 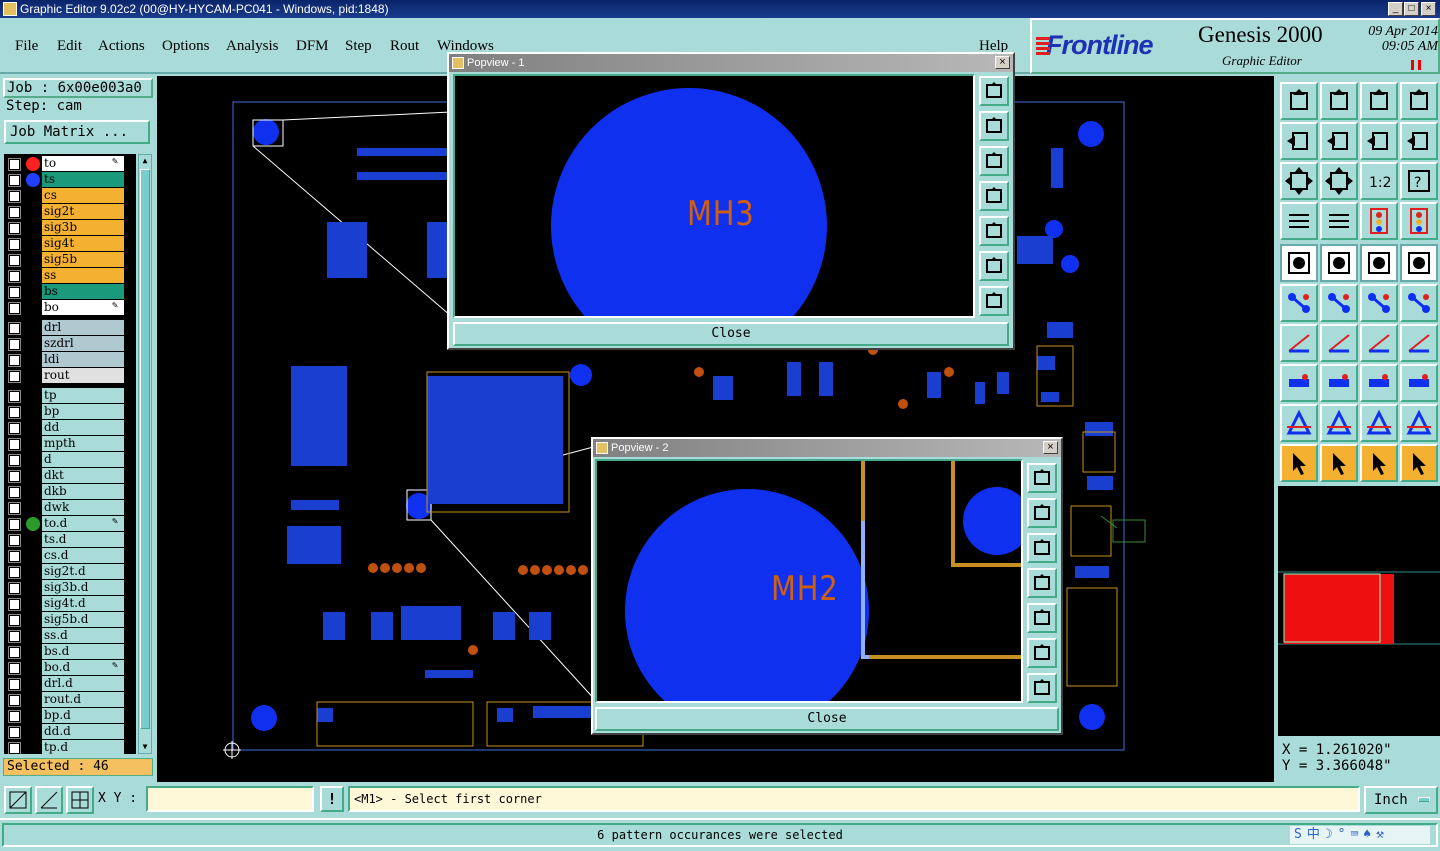 I want to click on layer-row-drl-d: drl.d, so click(x=70, y=684).